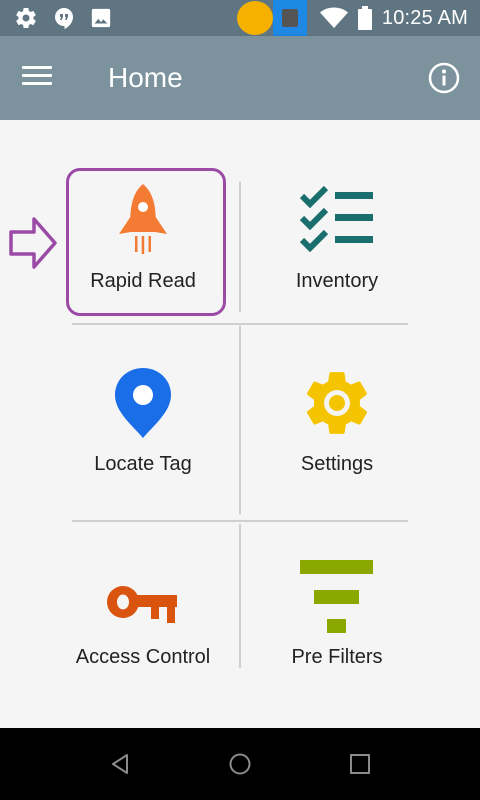 This screenshot has height=800, width=480. What do you see at coordinates (143, 464) in the screenshot?
I see `tile-label: Locate Tag` at bounding box center [143, 464].